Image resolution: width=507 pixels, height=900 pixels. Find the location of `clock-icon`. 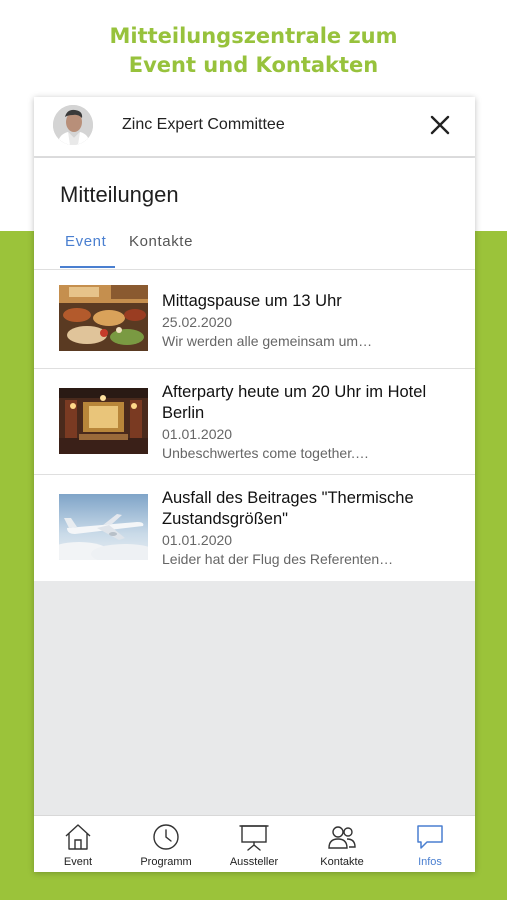

clock-icon is located at coordinates (166, 837).